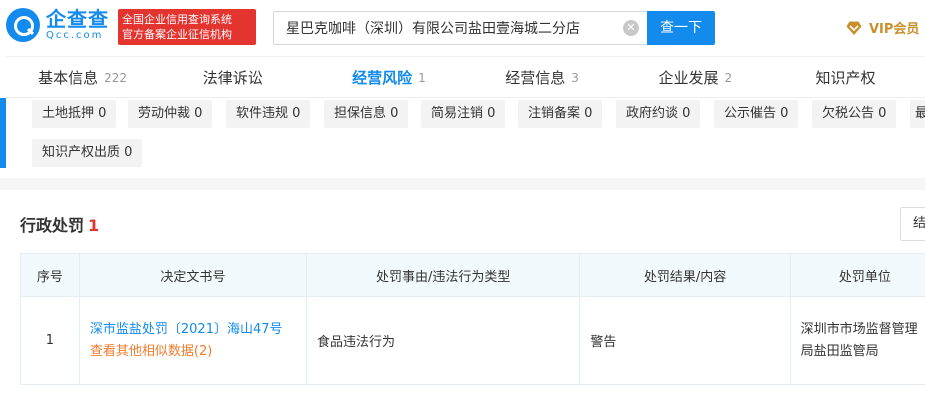 This screenshot has height=414, width=925. What do you see at coordinates (658, 114) in the screenshot?
I see `tag-government-interview: 政府约谈 0` at bounding box center [658, 114].